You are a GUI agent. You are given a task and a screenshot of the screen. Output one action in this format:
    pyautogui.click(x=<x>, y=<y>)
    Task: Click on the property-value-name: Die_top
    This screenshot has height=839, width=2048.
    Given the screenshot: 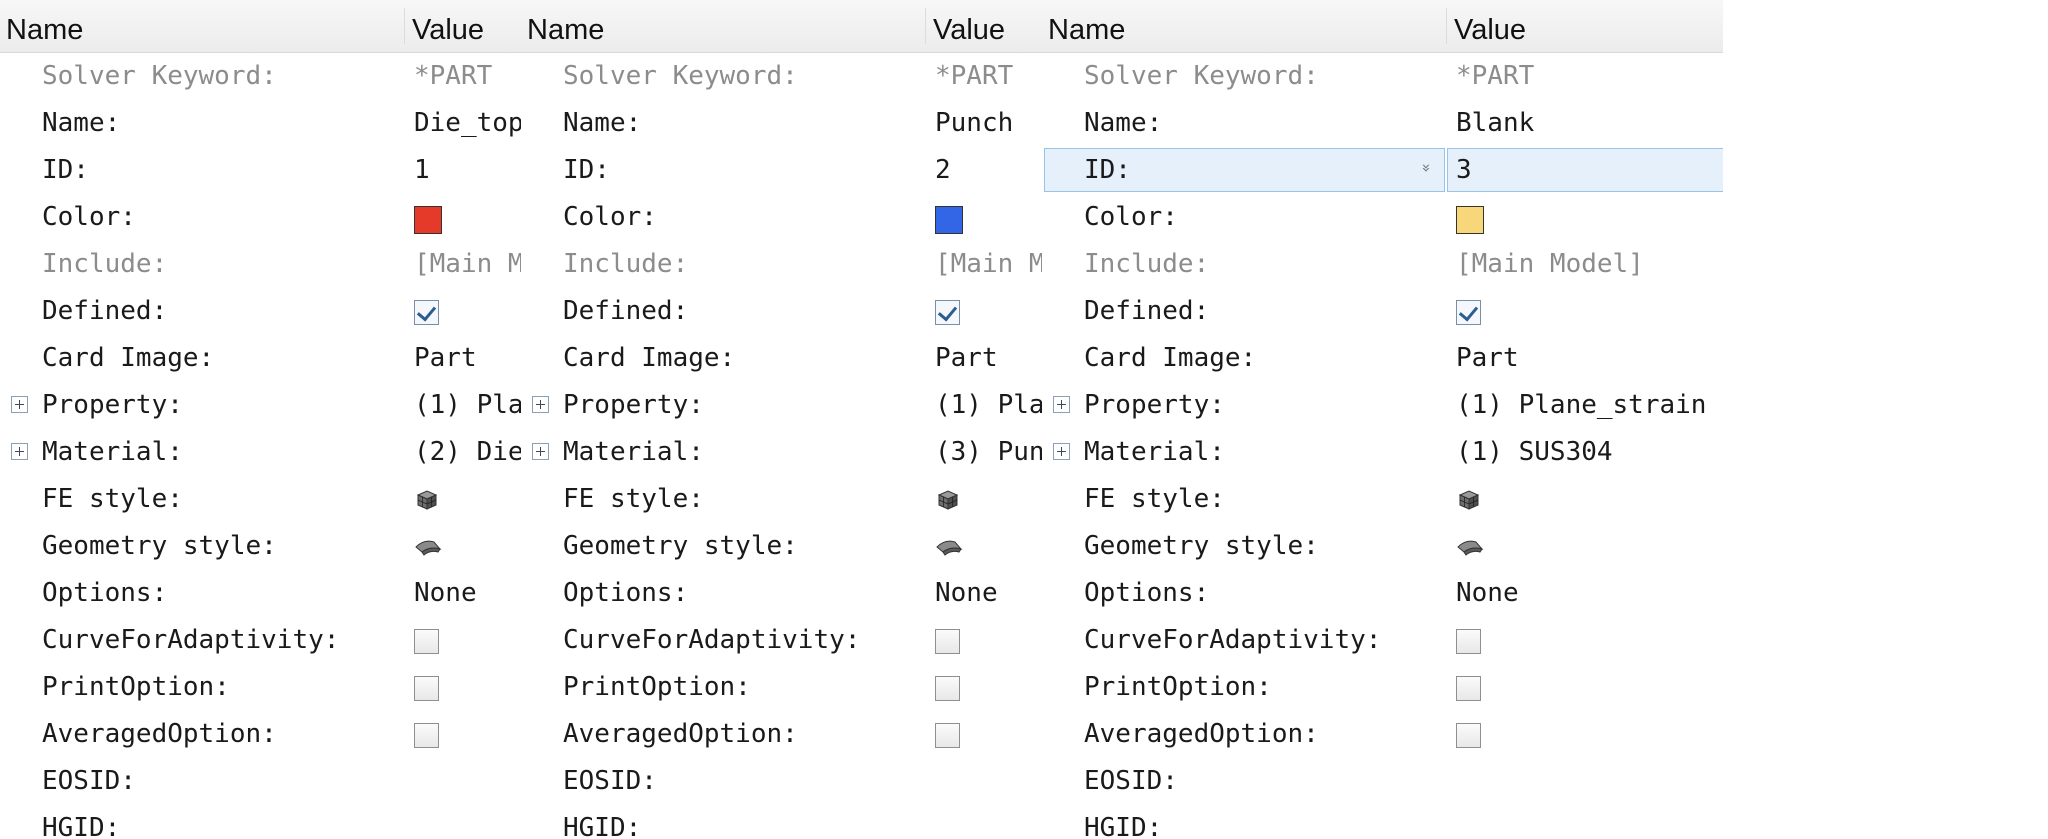 What is the action you would take?
    pyautogui.click(x=469, y=123)
    